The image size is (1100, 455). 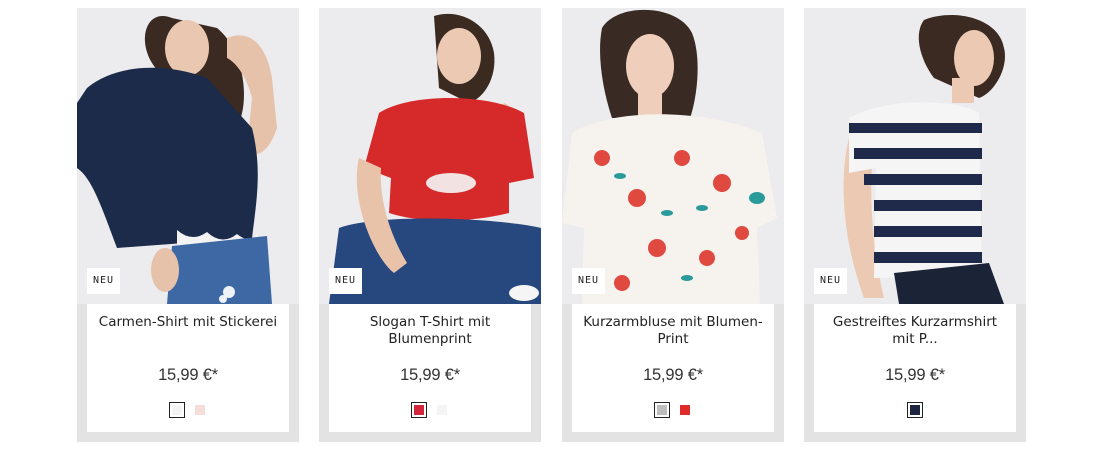 What do you see at coordinates (430, 331) in the screenshot?
I see `product-title: Slogan T-Shirt mit Blumenprint` at bounding box center [430, 331].